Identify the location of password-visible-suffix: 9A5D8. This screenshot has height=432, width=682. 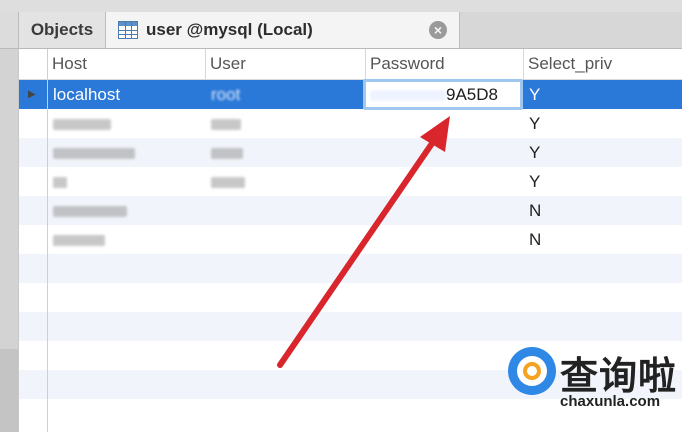
(472, 94).